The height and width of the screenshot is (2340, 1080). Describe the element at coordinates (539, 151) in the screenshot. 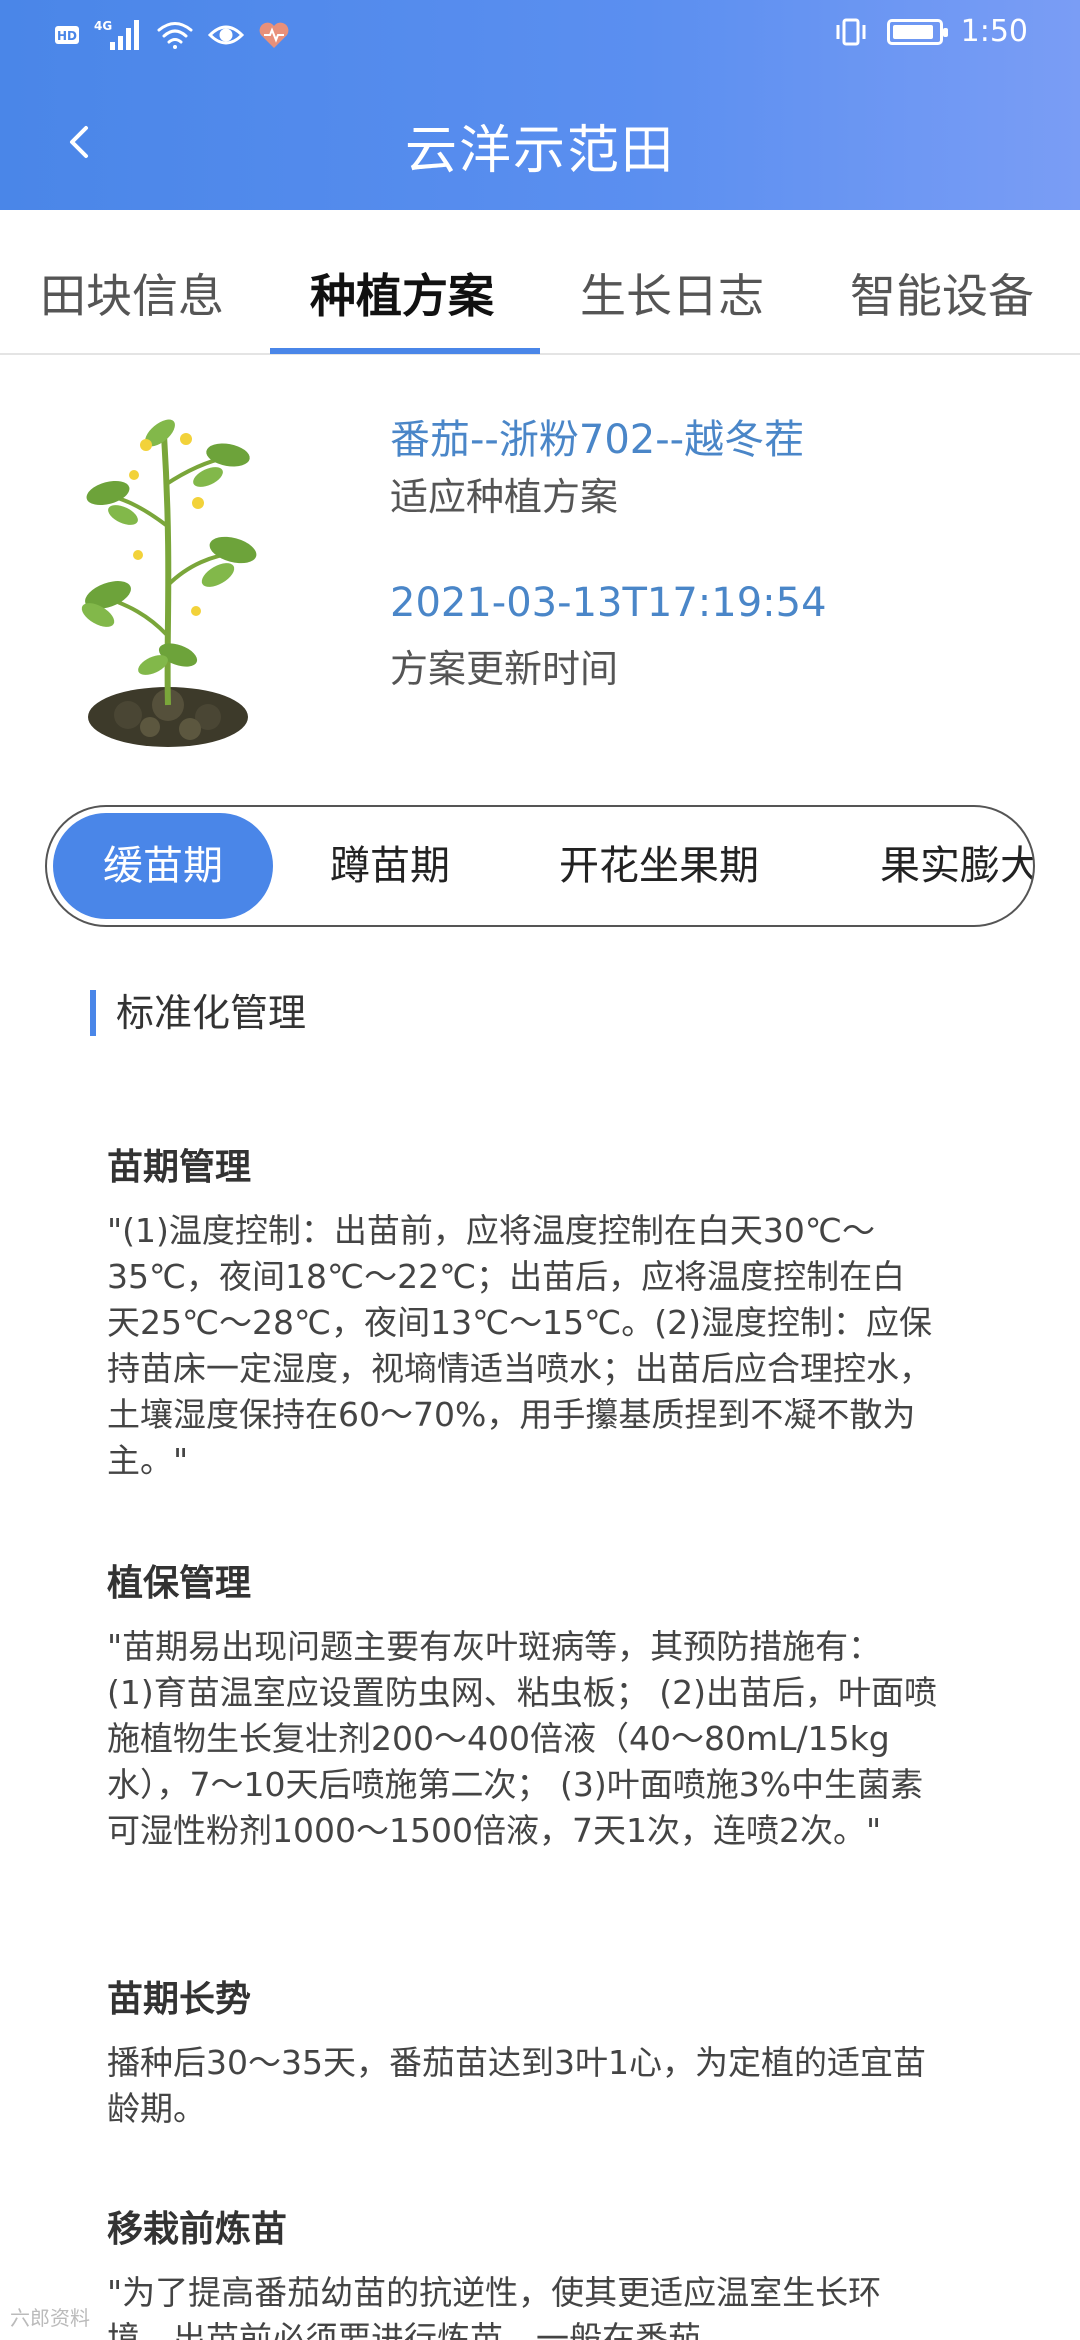

I see `page-title: 云洋示范田` at that location.